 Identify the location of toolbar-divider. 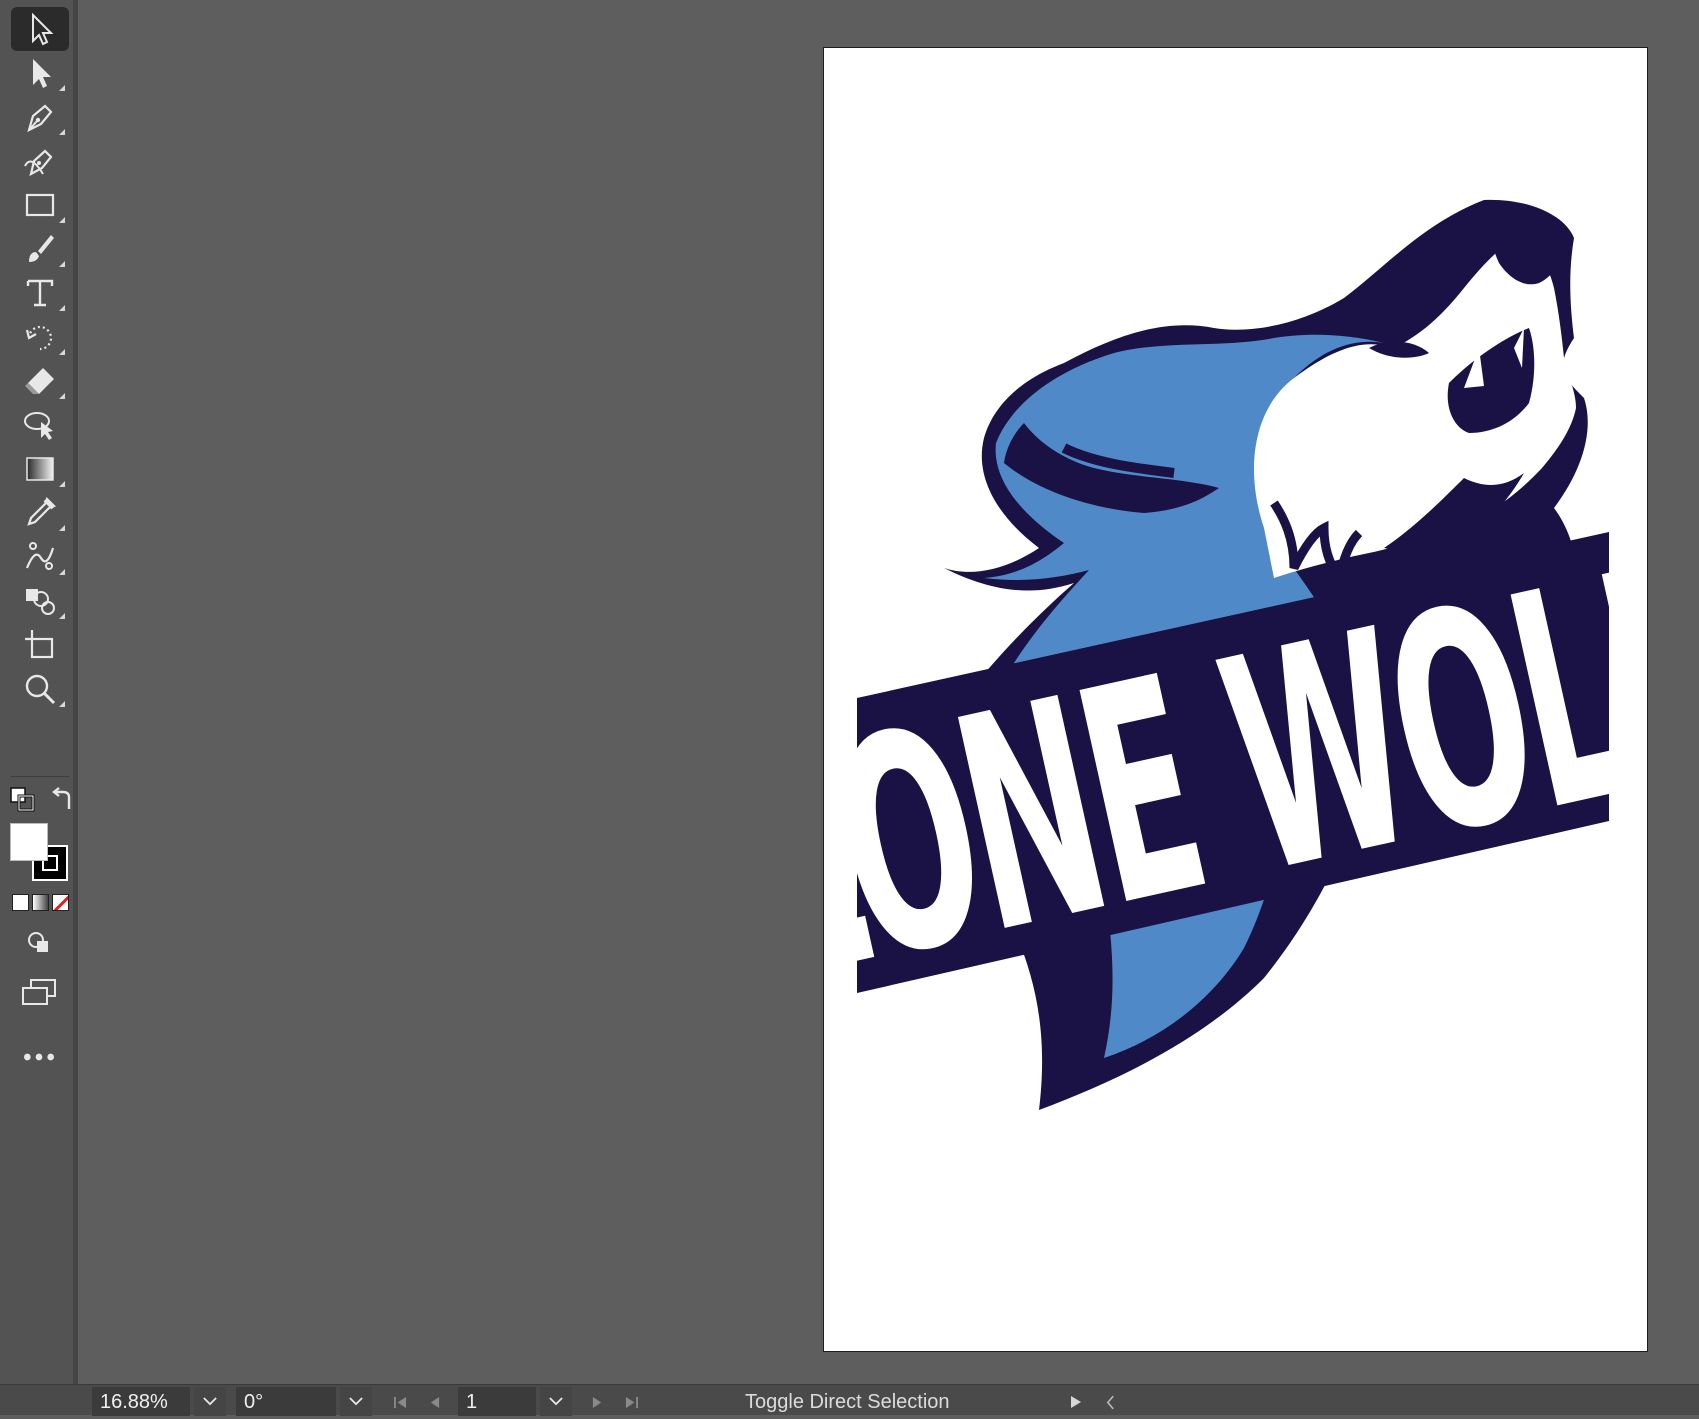
(40, 776).